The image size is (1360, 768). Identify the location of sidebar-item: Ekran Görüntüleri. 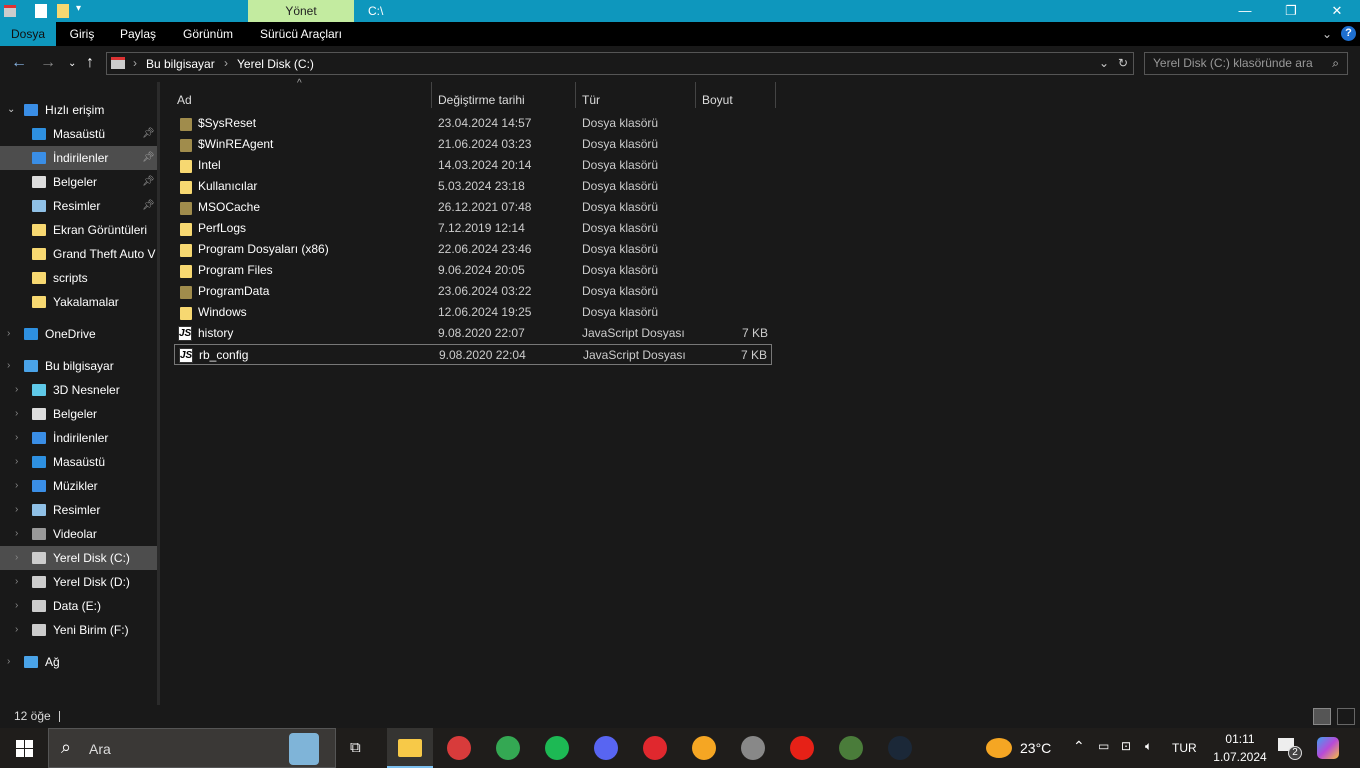
(78, 230).